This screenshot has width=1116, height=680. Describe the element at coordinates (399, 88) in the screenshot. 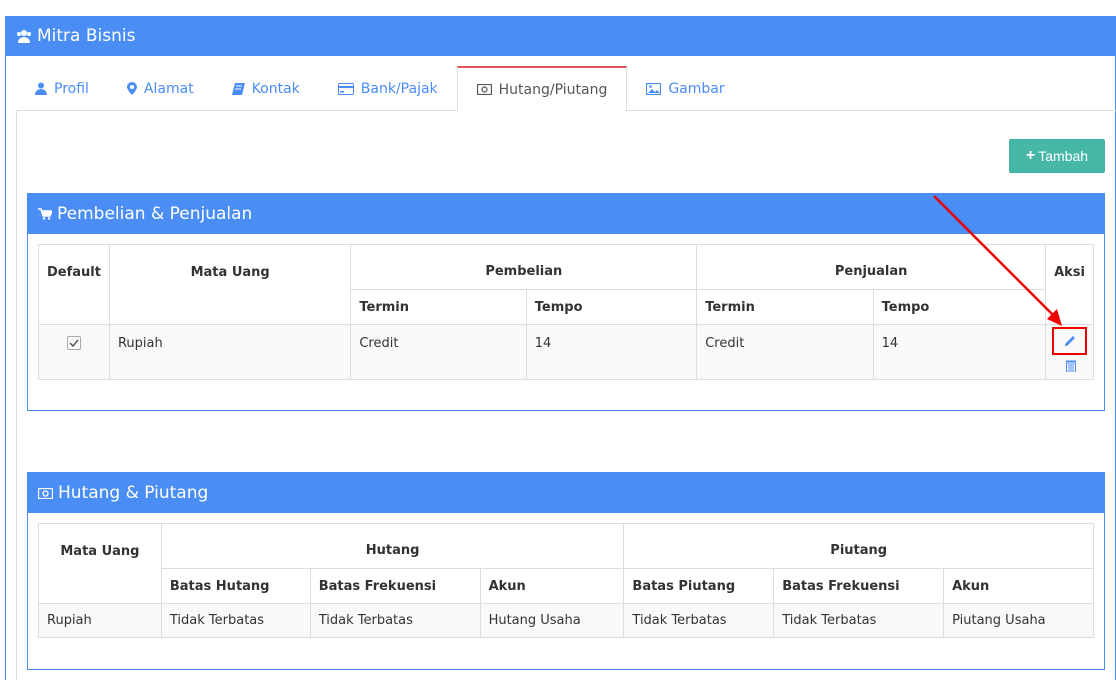

I see `tab-label: Bank/Pajak` at that location.